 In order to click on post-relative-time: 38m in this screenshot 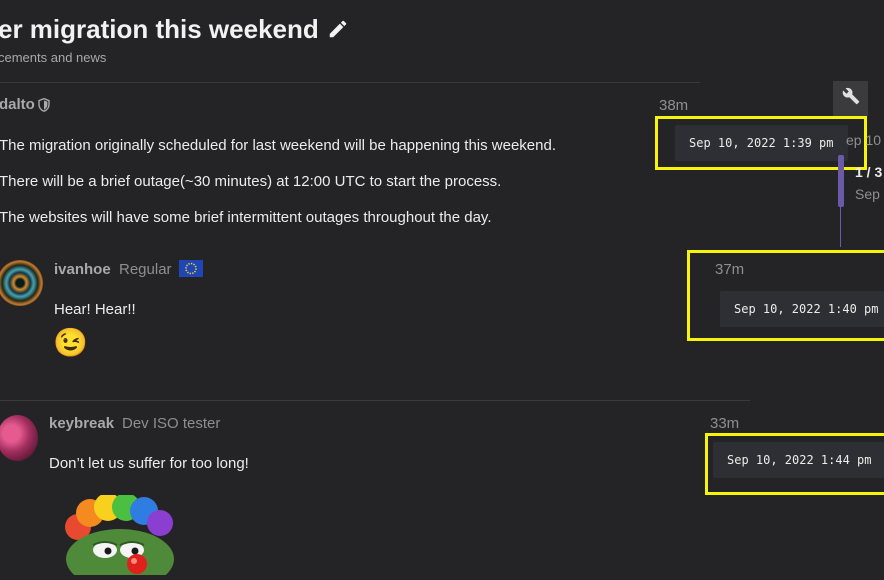, I will do `click(673, 105)`.